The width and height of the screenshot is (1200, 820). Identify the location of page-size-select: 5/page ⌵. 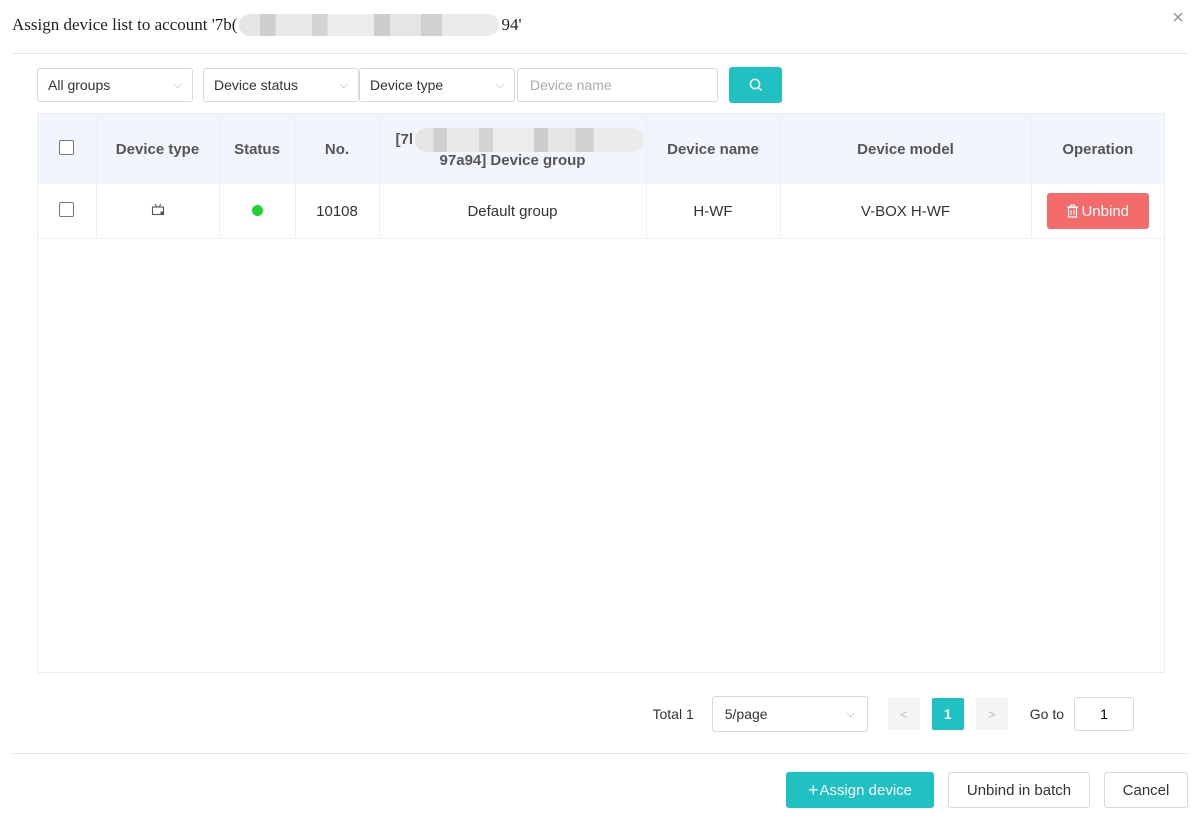
(789, 714).